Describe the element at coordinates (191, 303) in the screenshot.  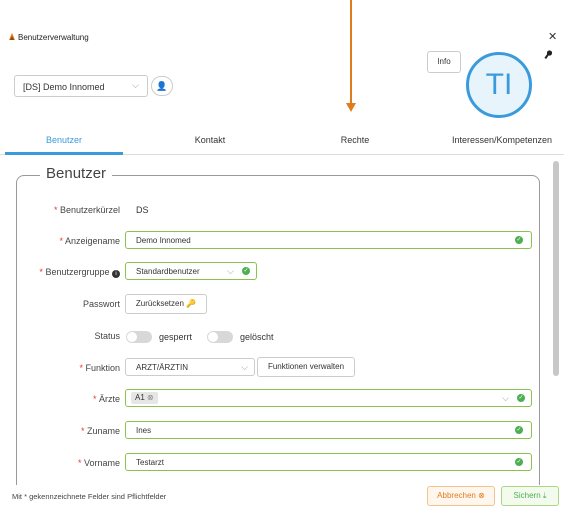
I see `key-icon: 🔑` at that location.